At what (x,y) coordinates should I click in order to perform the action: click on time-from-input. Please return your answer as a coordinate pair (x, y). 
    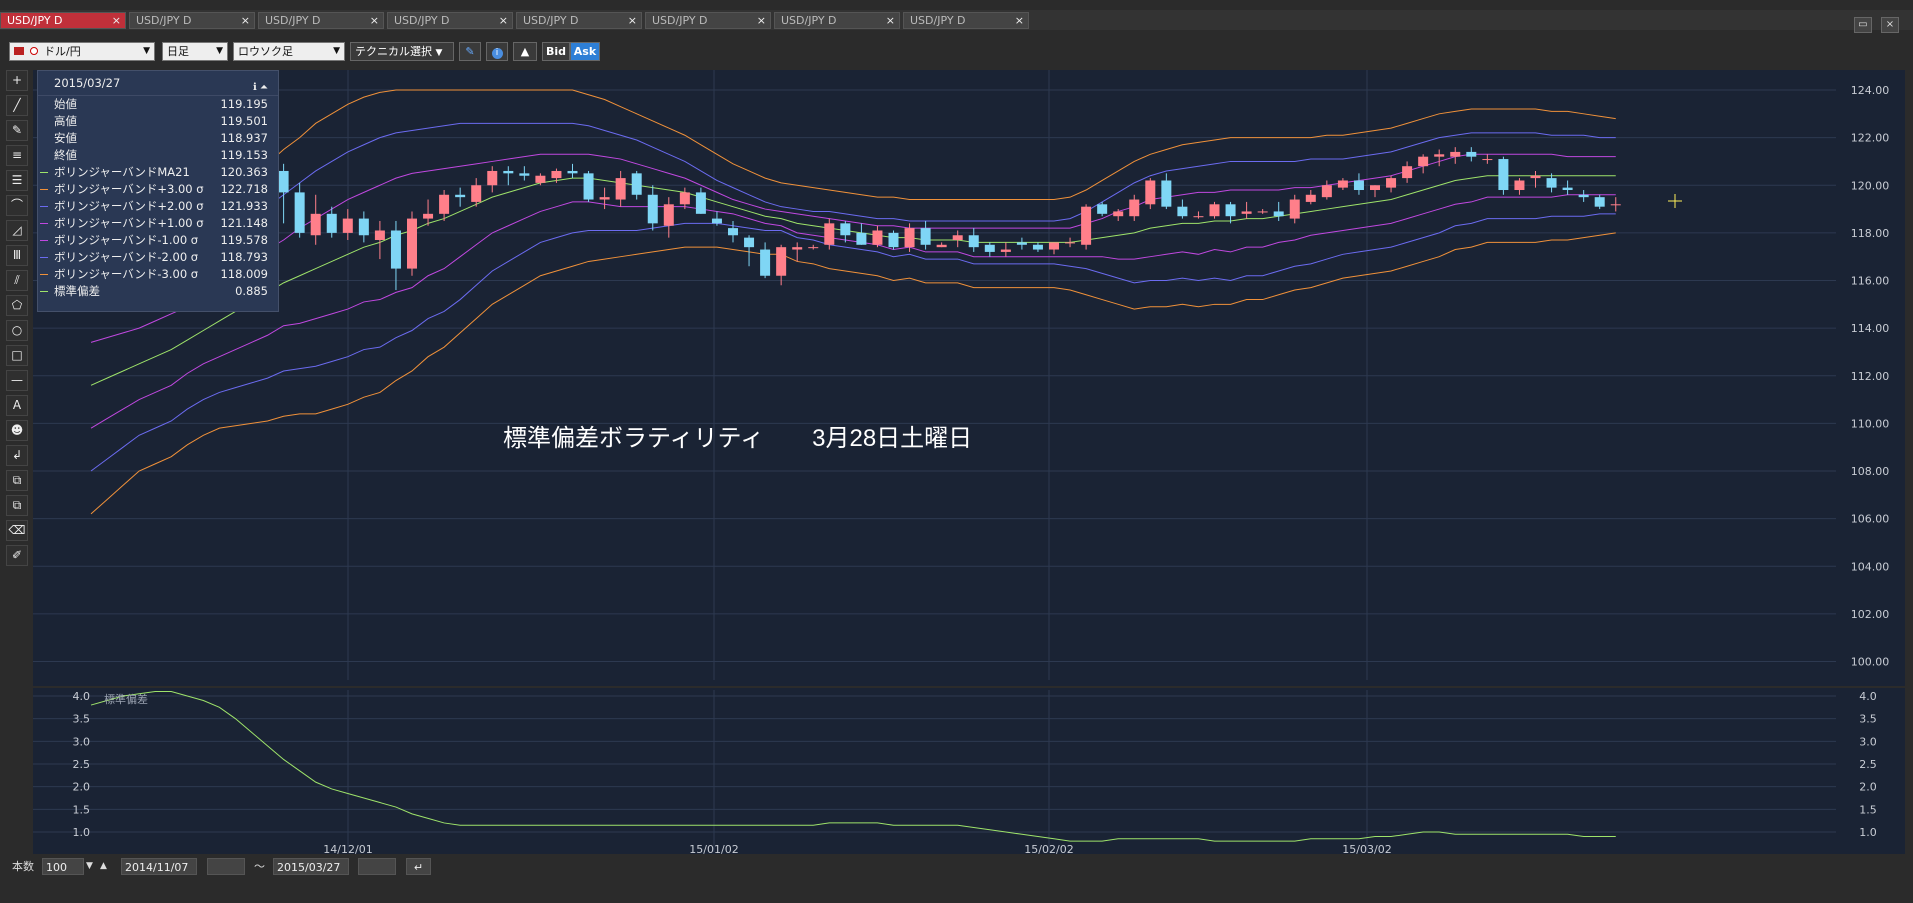
    Looking at the image, I should click on (226, 866).